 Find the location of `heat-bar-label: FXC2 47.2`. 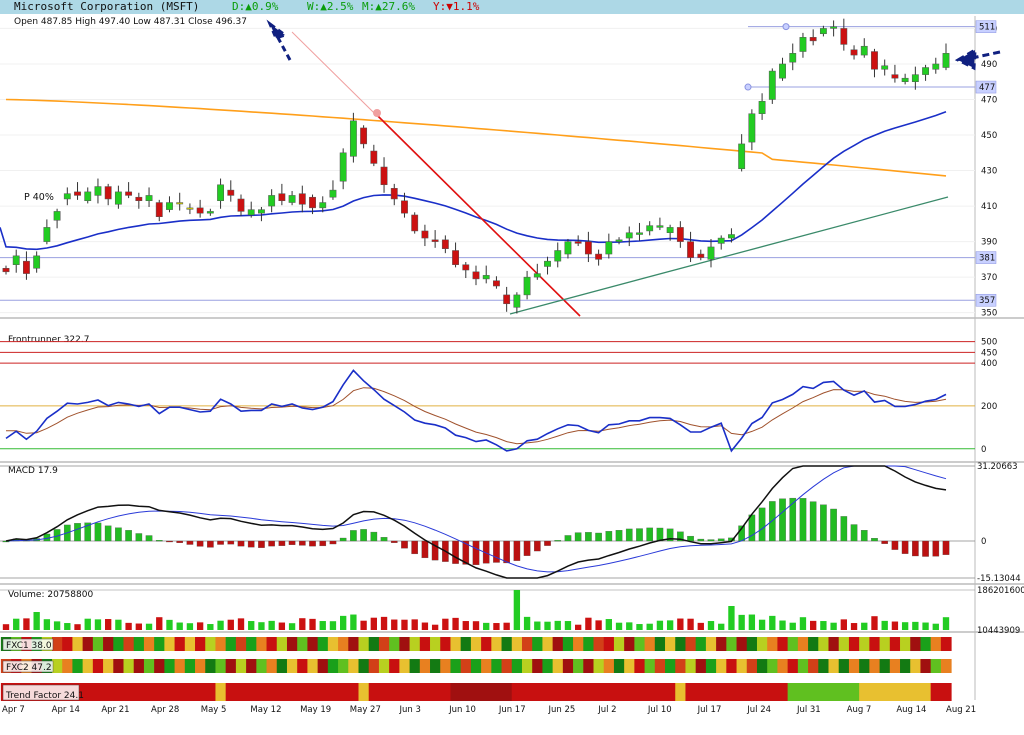

heat-bar-label: FXC2 47.2 is located at coordinates (29, 668).